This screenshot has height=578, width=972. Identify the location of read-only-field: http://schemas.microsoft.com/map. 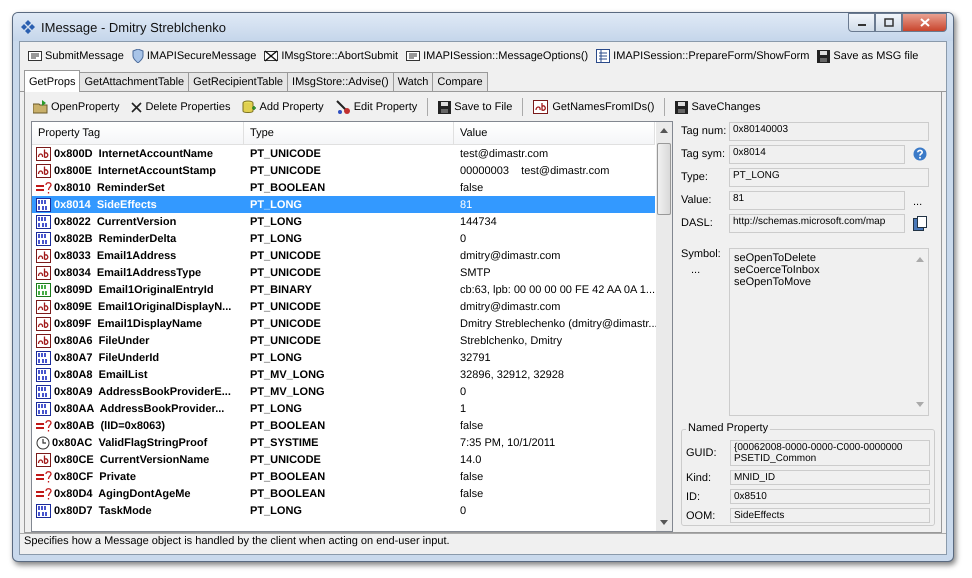
(817, 223).